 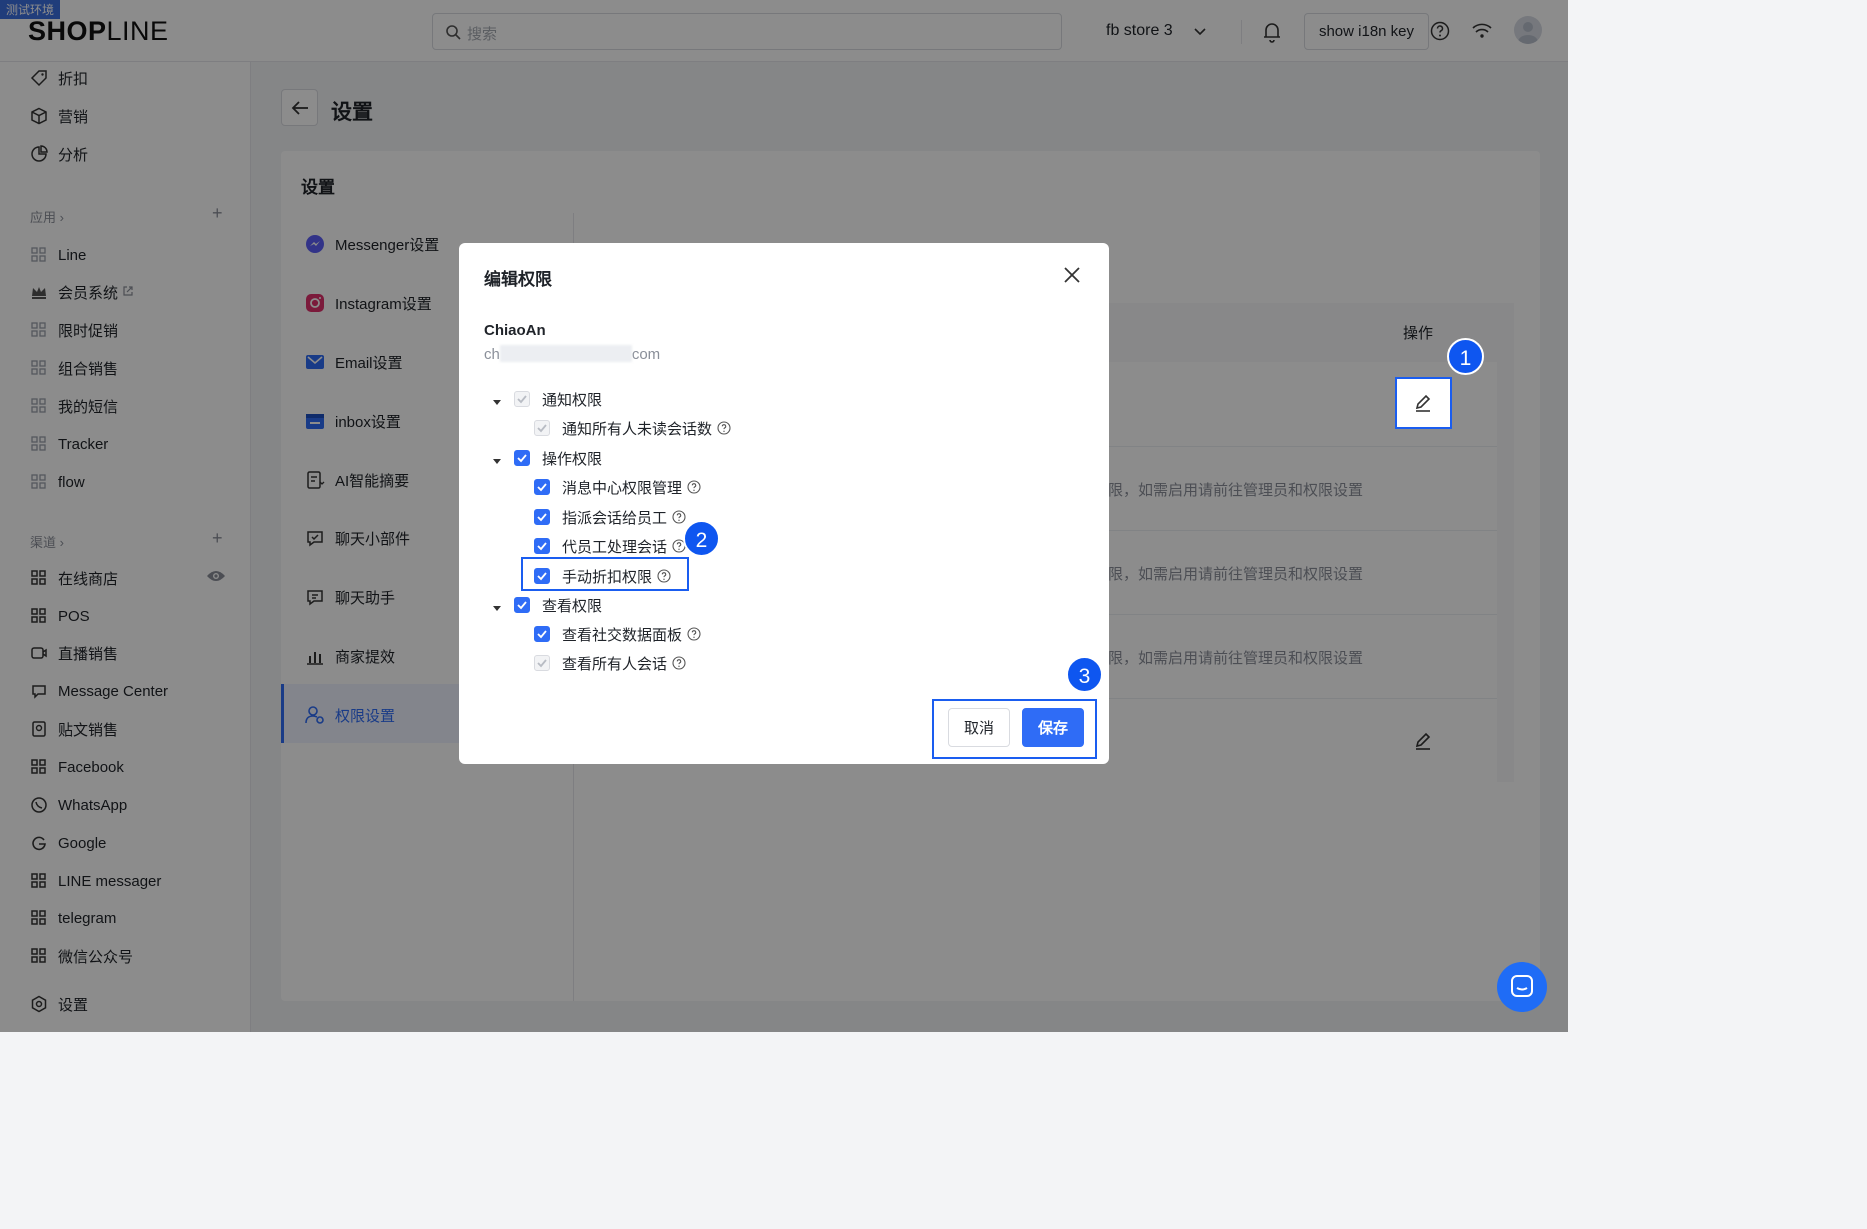 What do you see at coordinates (605, 574) in the screenshot?
I see `highlight-discount-permission` at bounding box center [605, 574].